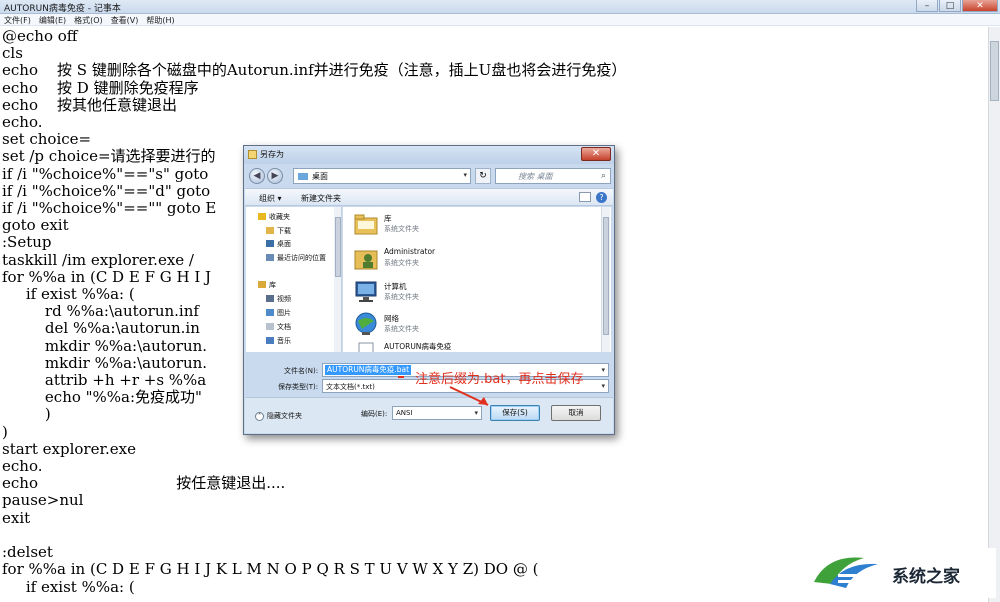 Image resolution: width=1000 pixels, height=602 pixels. I want to click on nav-label: 最近访问的位置, so click(301, 258).